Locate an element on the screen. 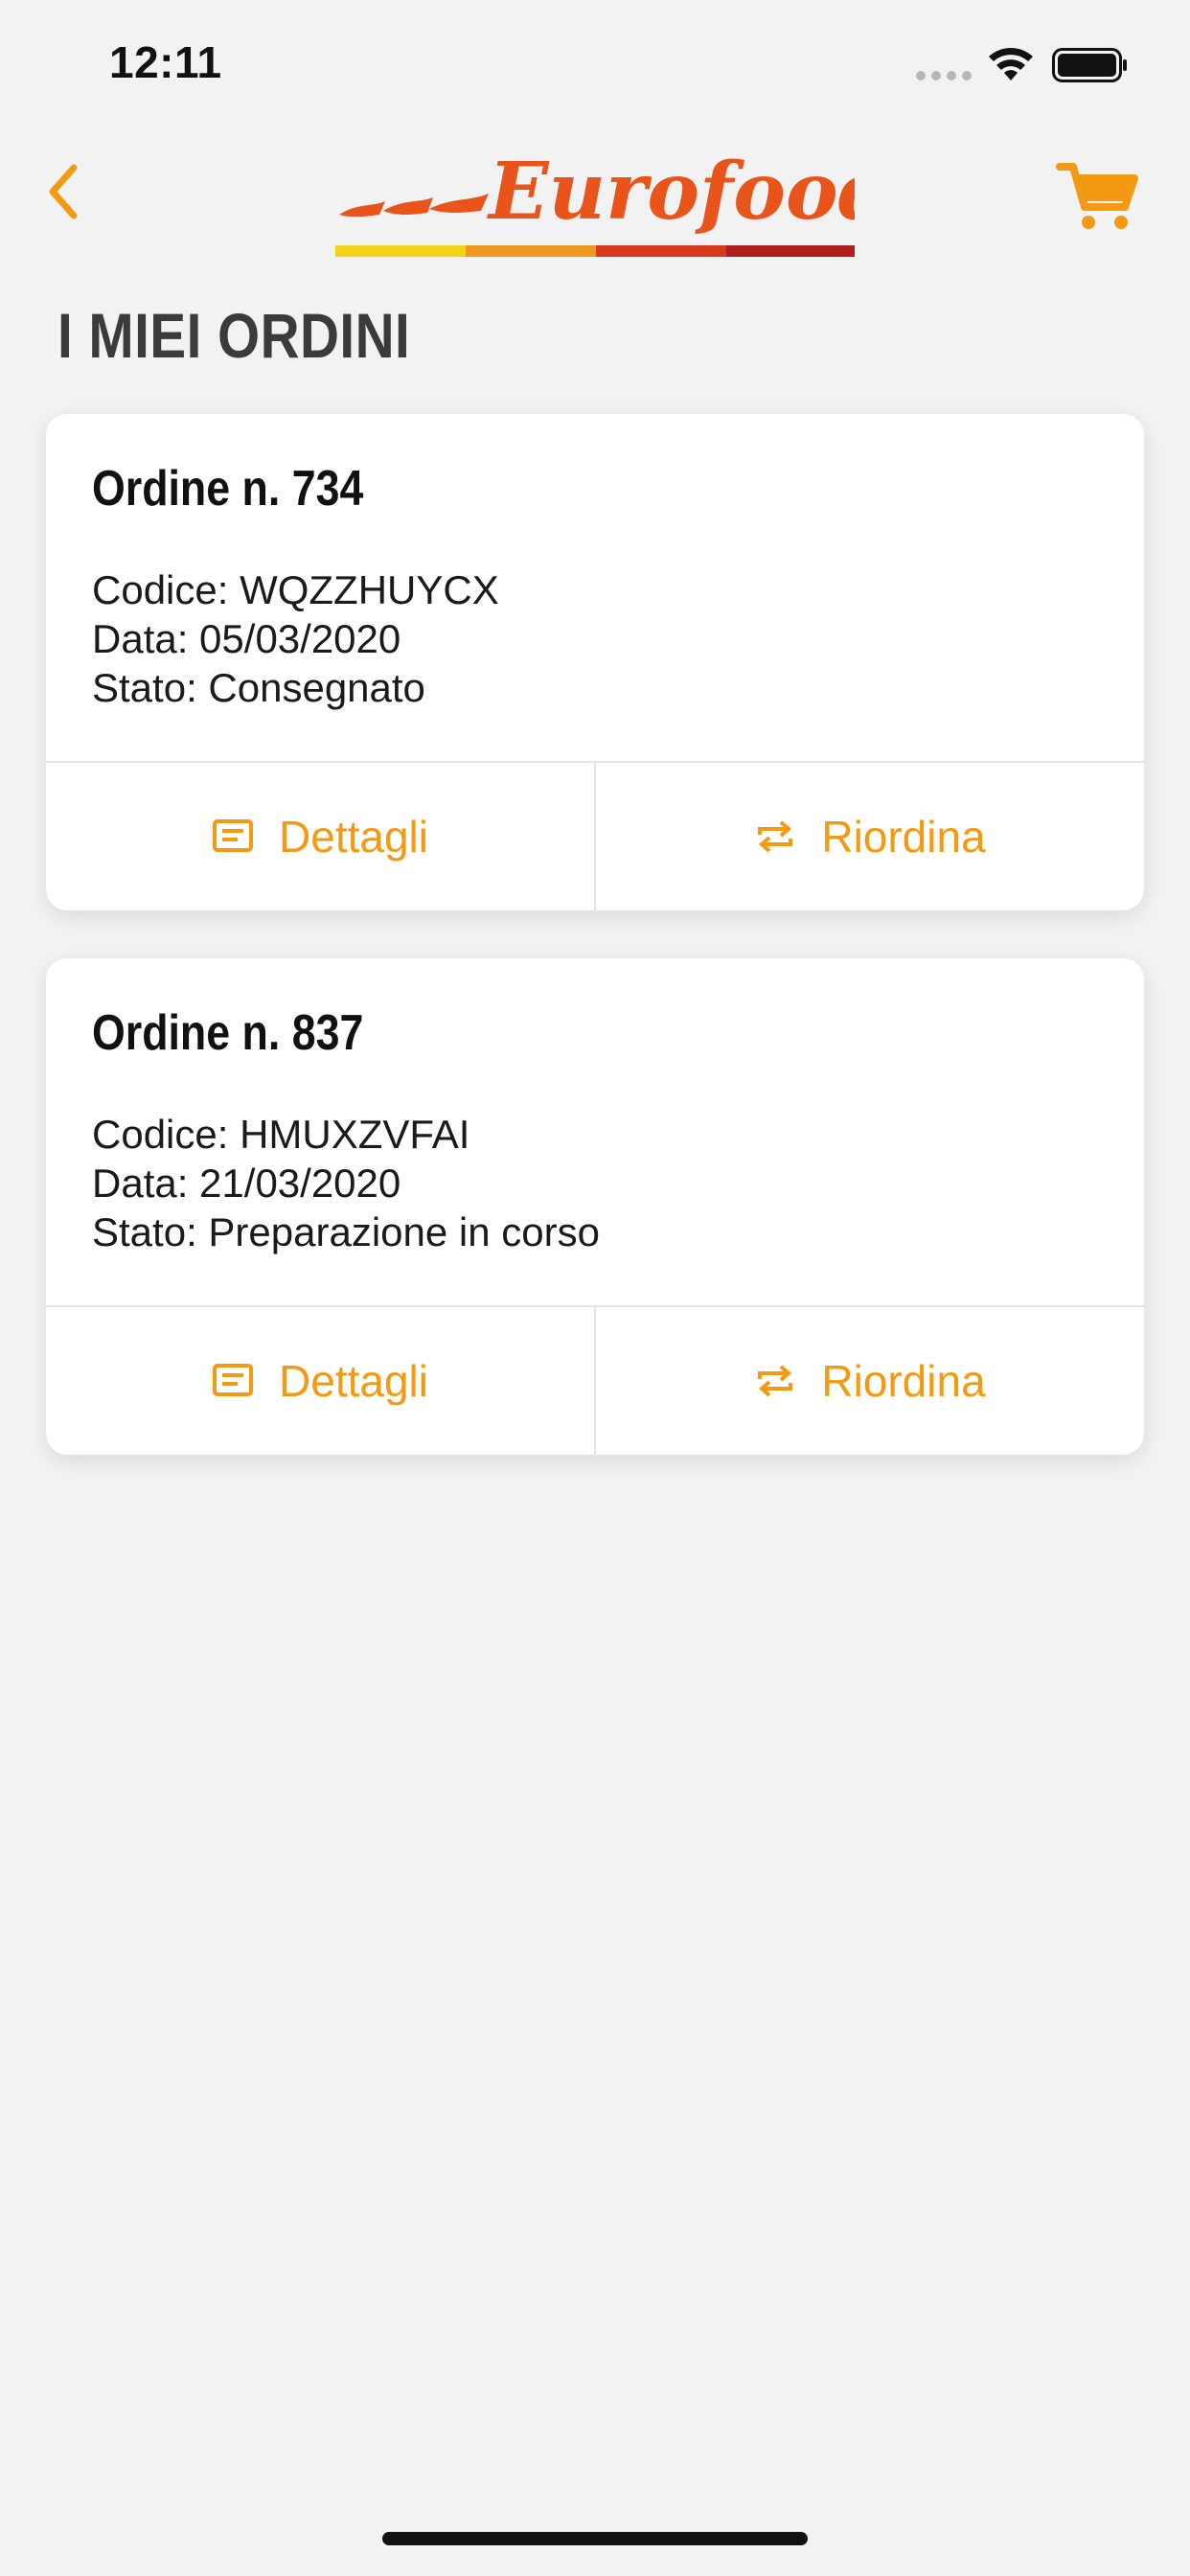  back-button is located at coordinates (62, 191).